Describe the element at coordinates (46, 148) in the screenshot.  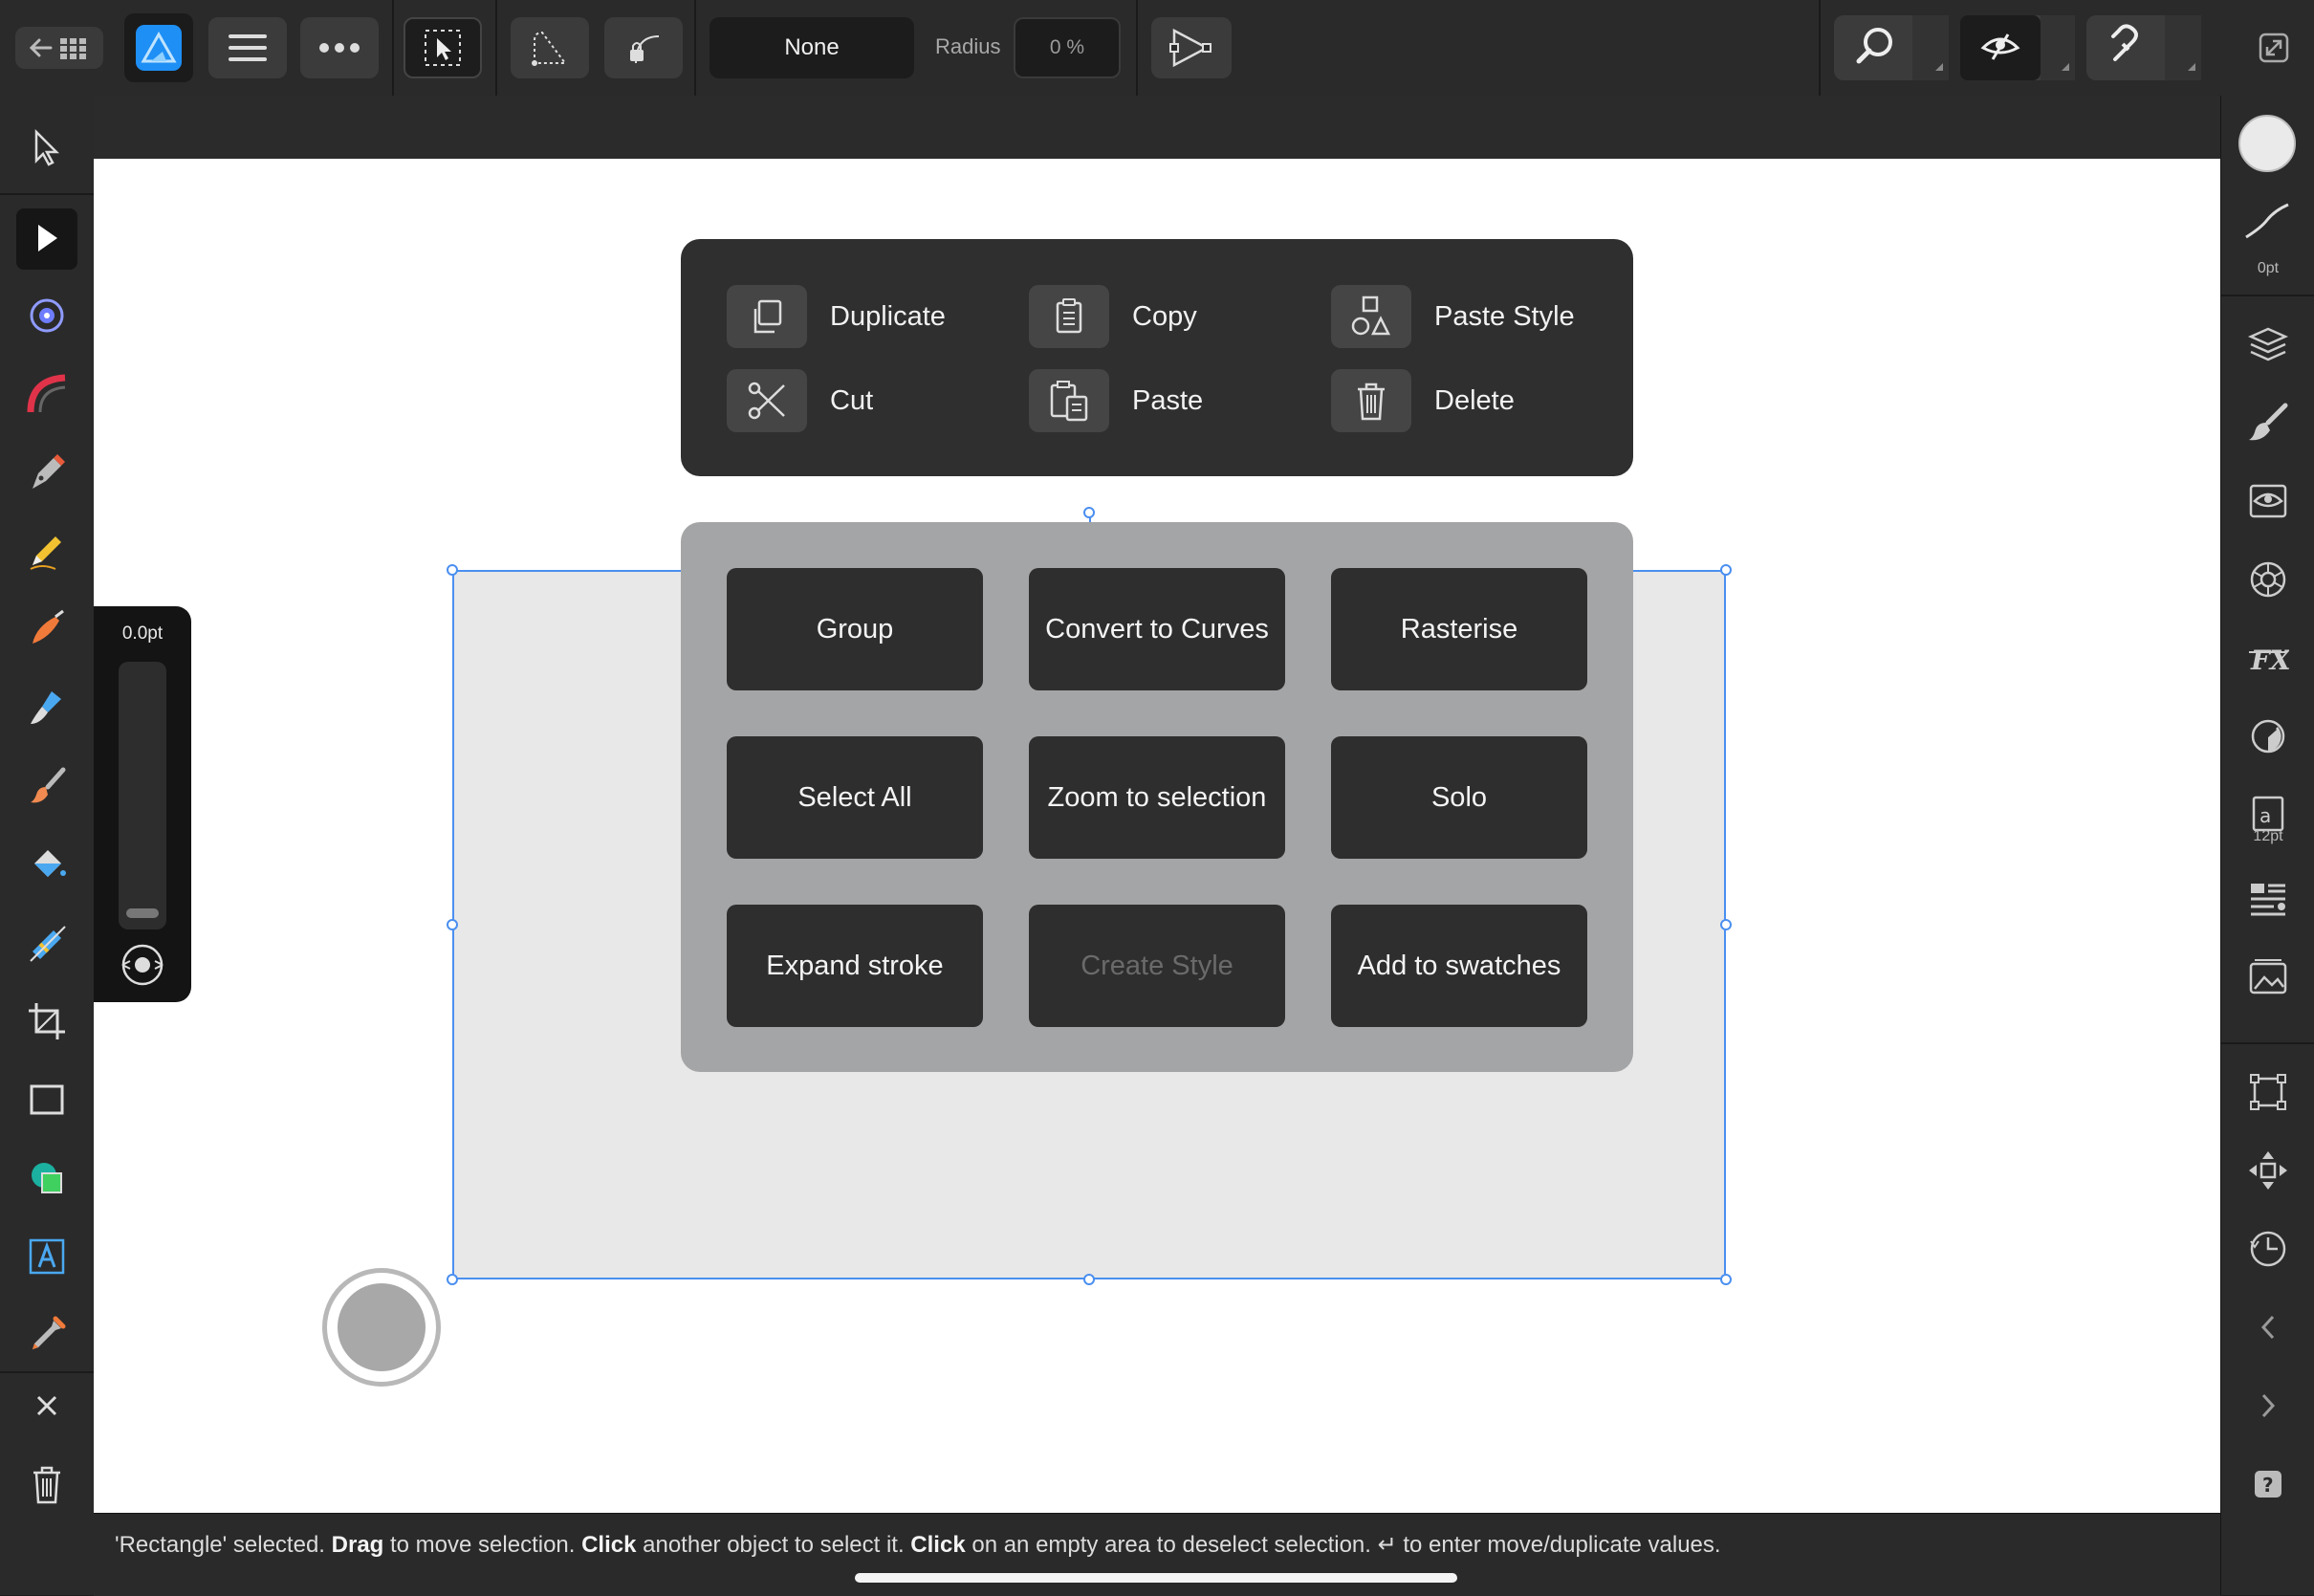
I see `tool-move` at that location.